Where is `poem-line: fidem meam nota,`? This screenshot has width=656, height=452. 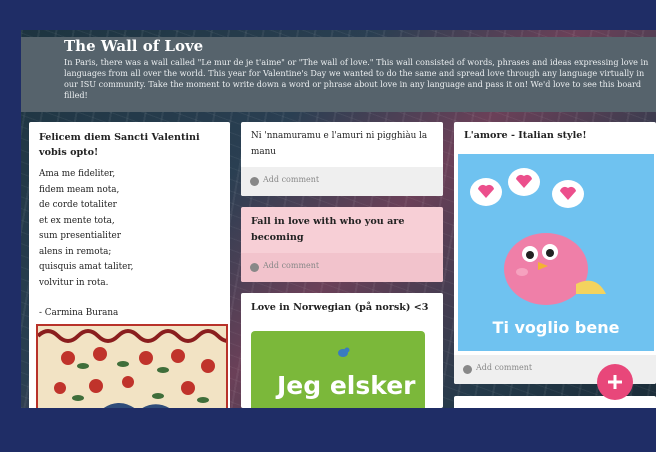
poem-line: fidem meam nota, is located at coordinates (79, 189).